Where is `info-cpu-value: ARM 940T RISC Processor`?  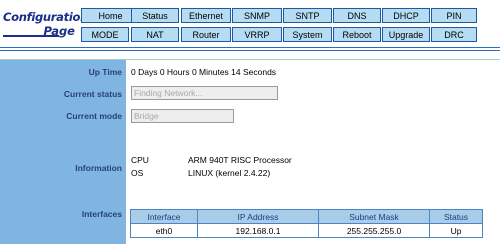 info-cpu-value: ARM 940T RISC Processor is located at coordinates (240, 160).